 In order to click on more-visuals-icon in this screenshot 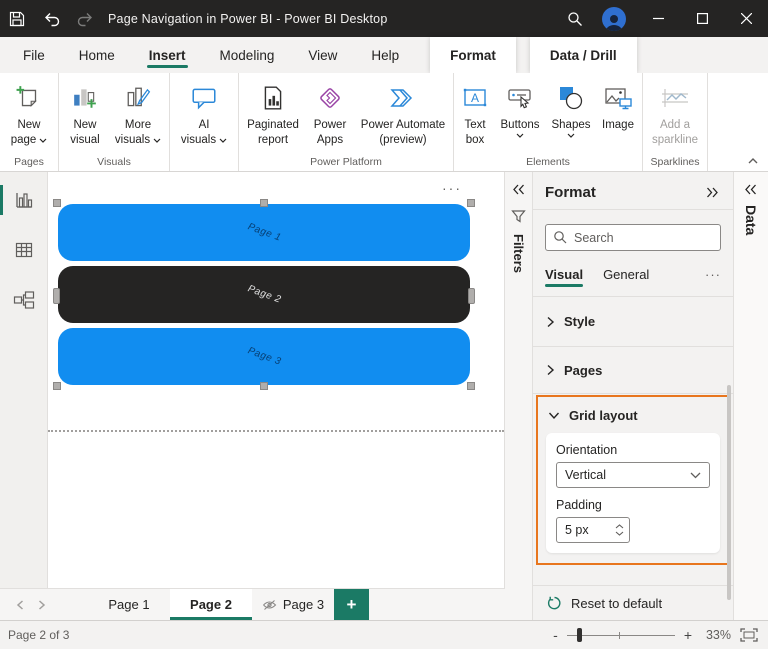, I will do `click(139, 97)`.